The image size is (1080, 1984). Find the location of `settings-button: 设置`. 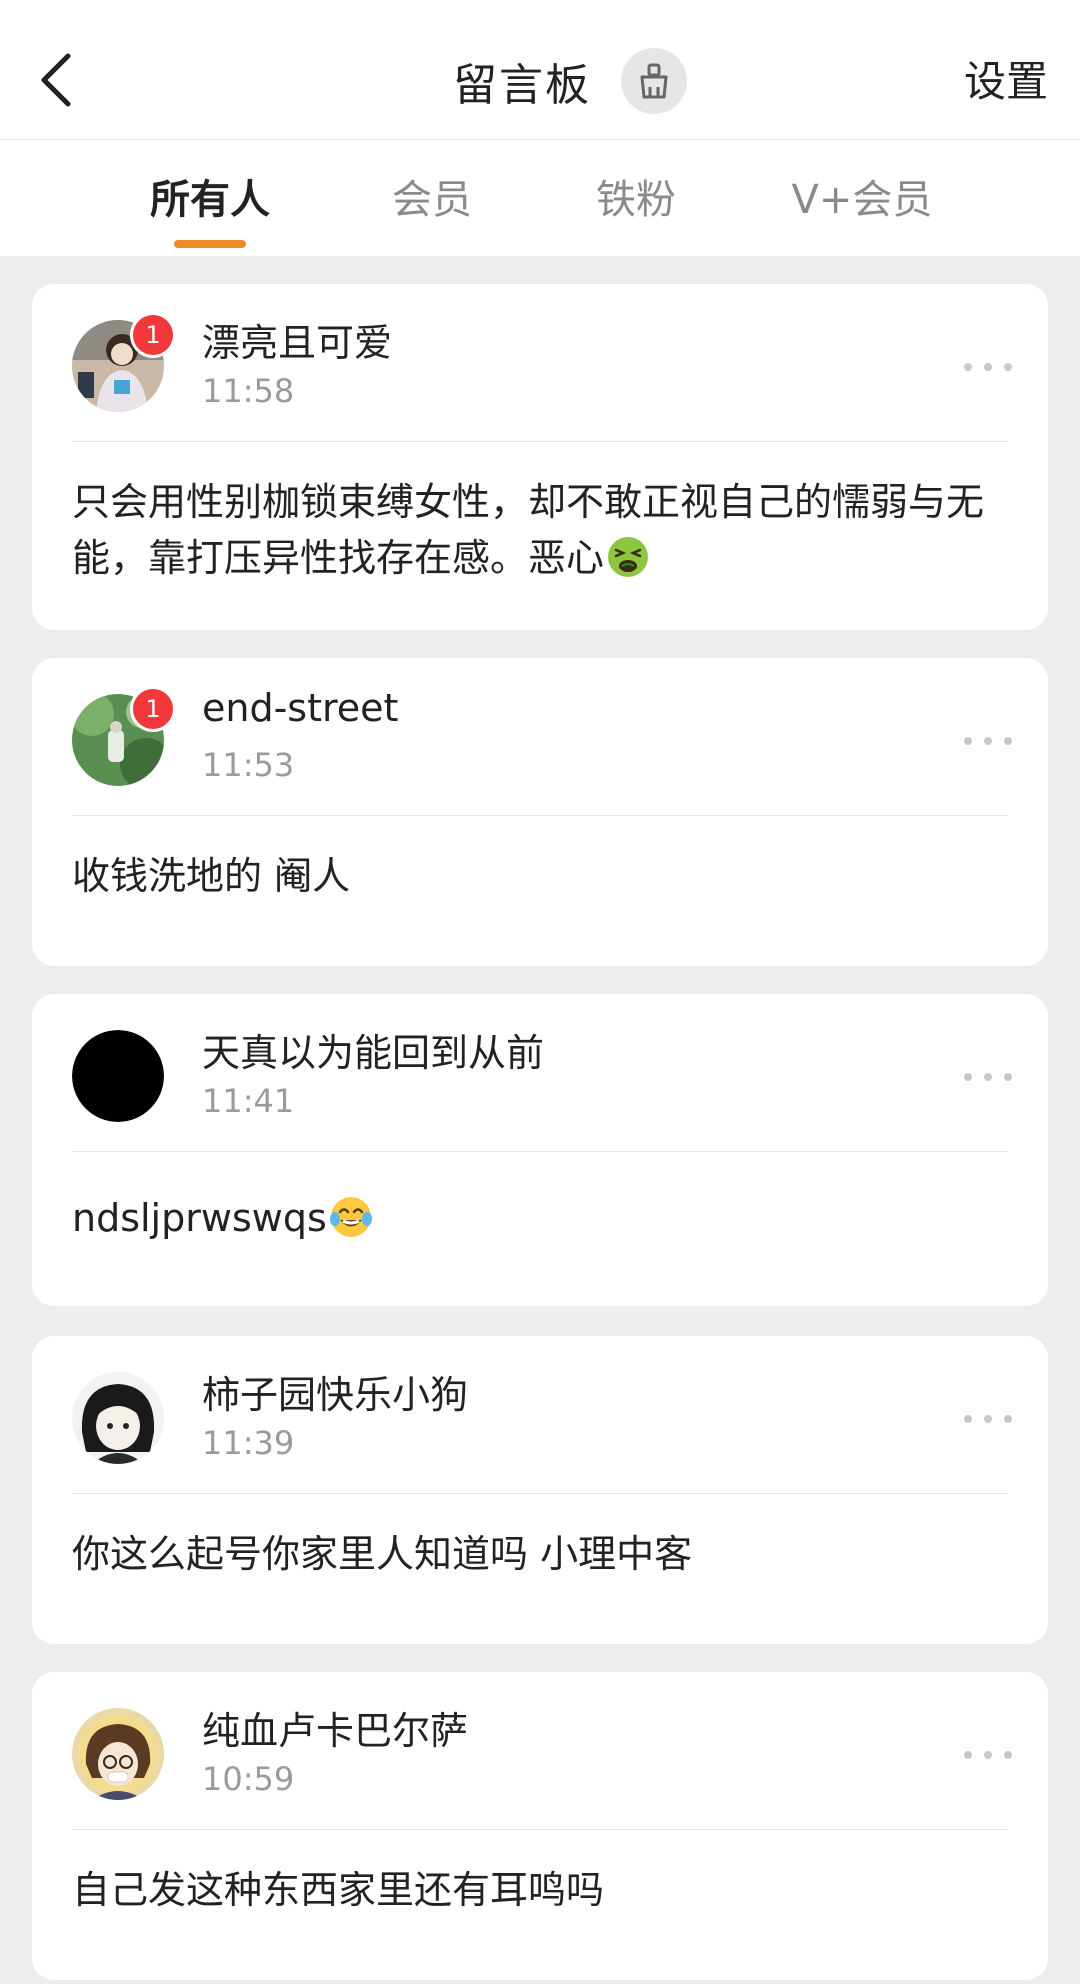

settings-button: 设置 is located at coordinates (1006, 82).